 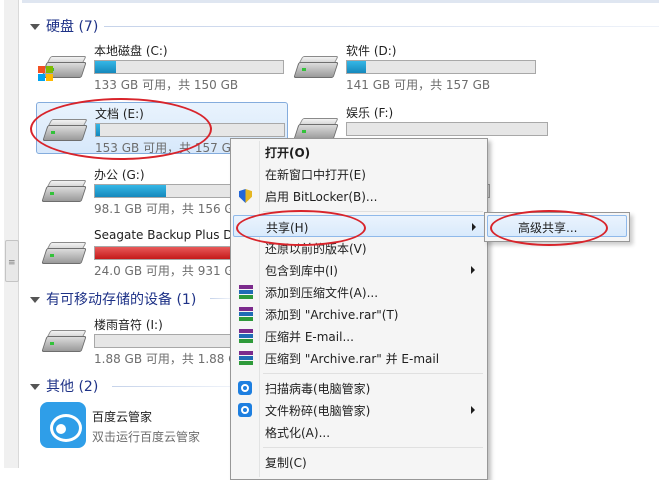 I want to click on window-top-border, so click(x=340, y=1).